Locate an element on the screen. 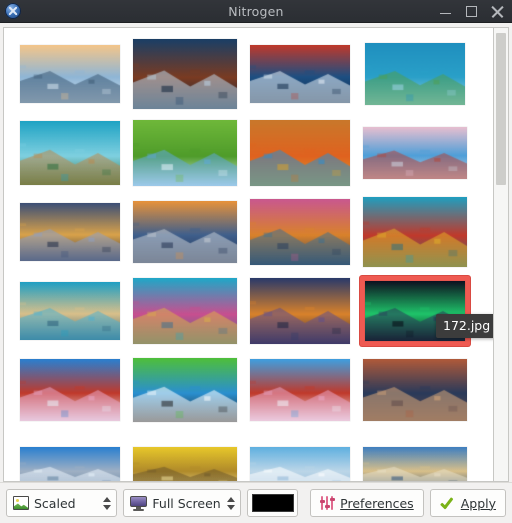 The width and height of the screenshot is (512, 523). apply-button-label: Apply is located at coordinates (478, 503).